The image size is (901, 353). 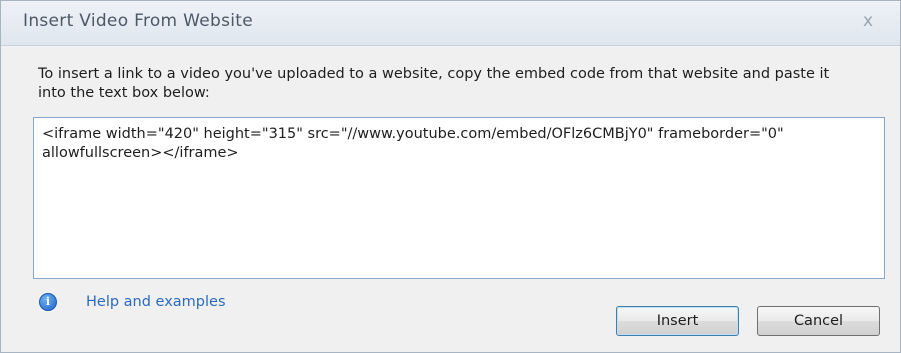 What do you see at coordinates (450, 23) in the screenshot?
I see `title-bar: Insert Video From Website x` at bounding box center [450, 23].